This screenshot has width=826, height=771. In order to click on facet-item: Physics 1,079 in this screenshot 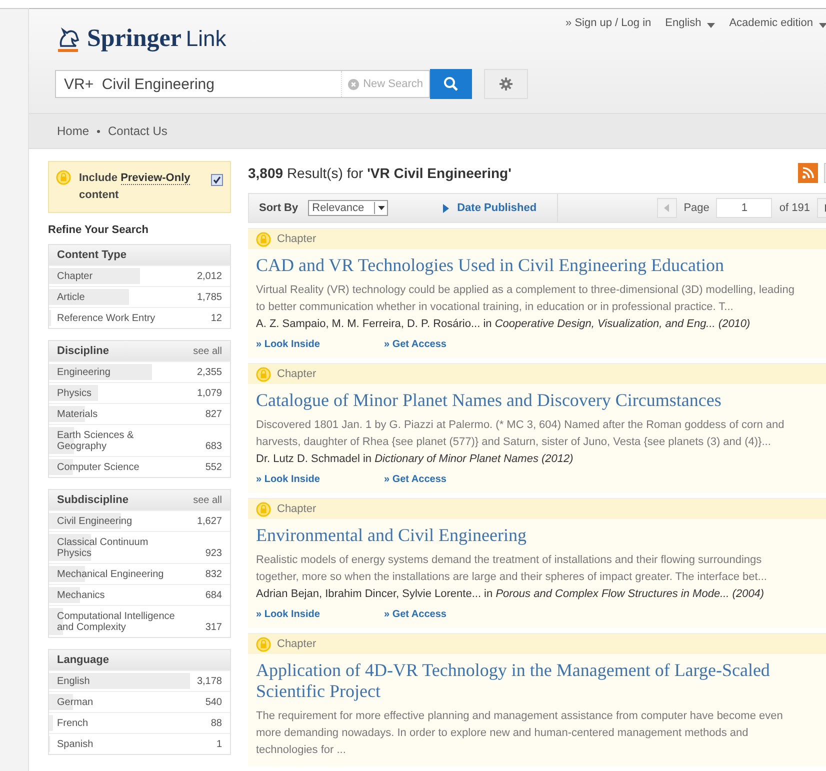, I will do `click(139, 392)`.